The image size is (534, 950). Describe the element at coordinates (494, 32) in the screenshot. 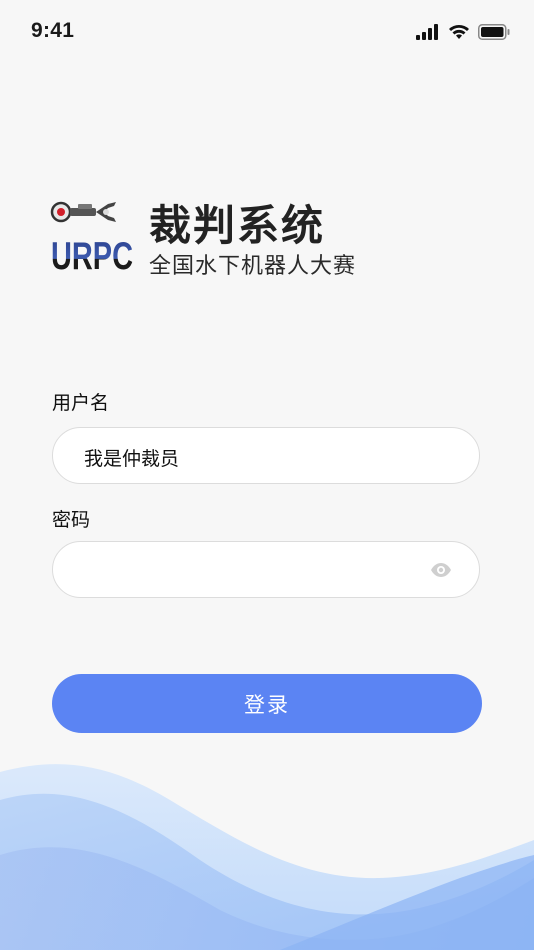

I see `battery-icon` at that location.